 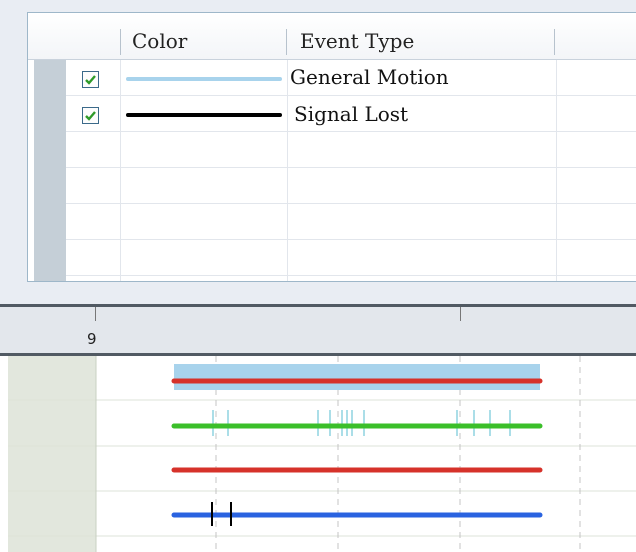 What do you see at coordinates (361, 423) in the screenshot?
I see `motion-event-markers` at bounding box center [361, 423].